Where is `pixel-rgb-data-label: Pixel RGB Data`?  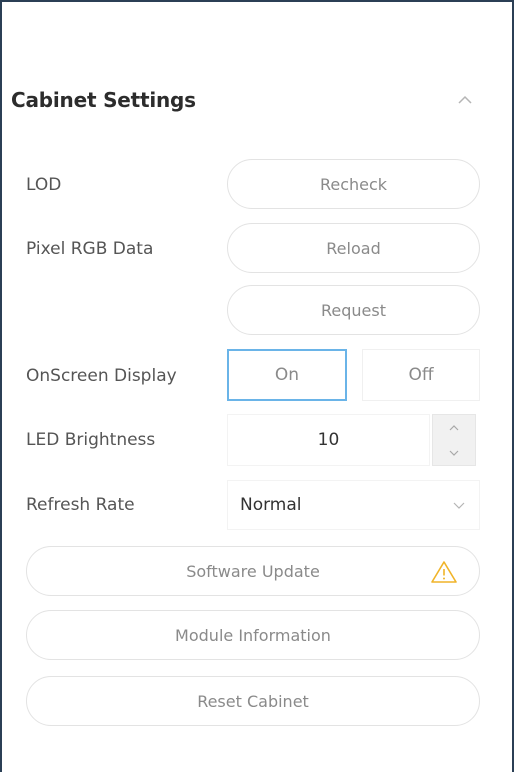 pixel-rgb-data-label: Pixel RGB Data is located at coordinates (90, 249).